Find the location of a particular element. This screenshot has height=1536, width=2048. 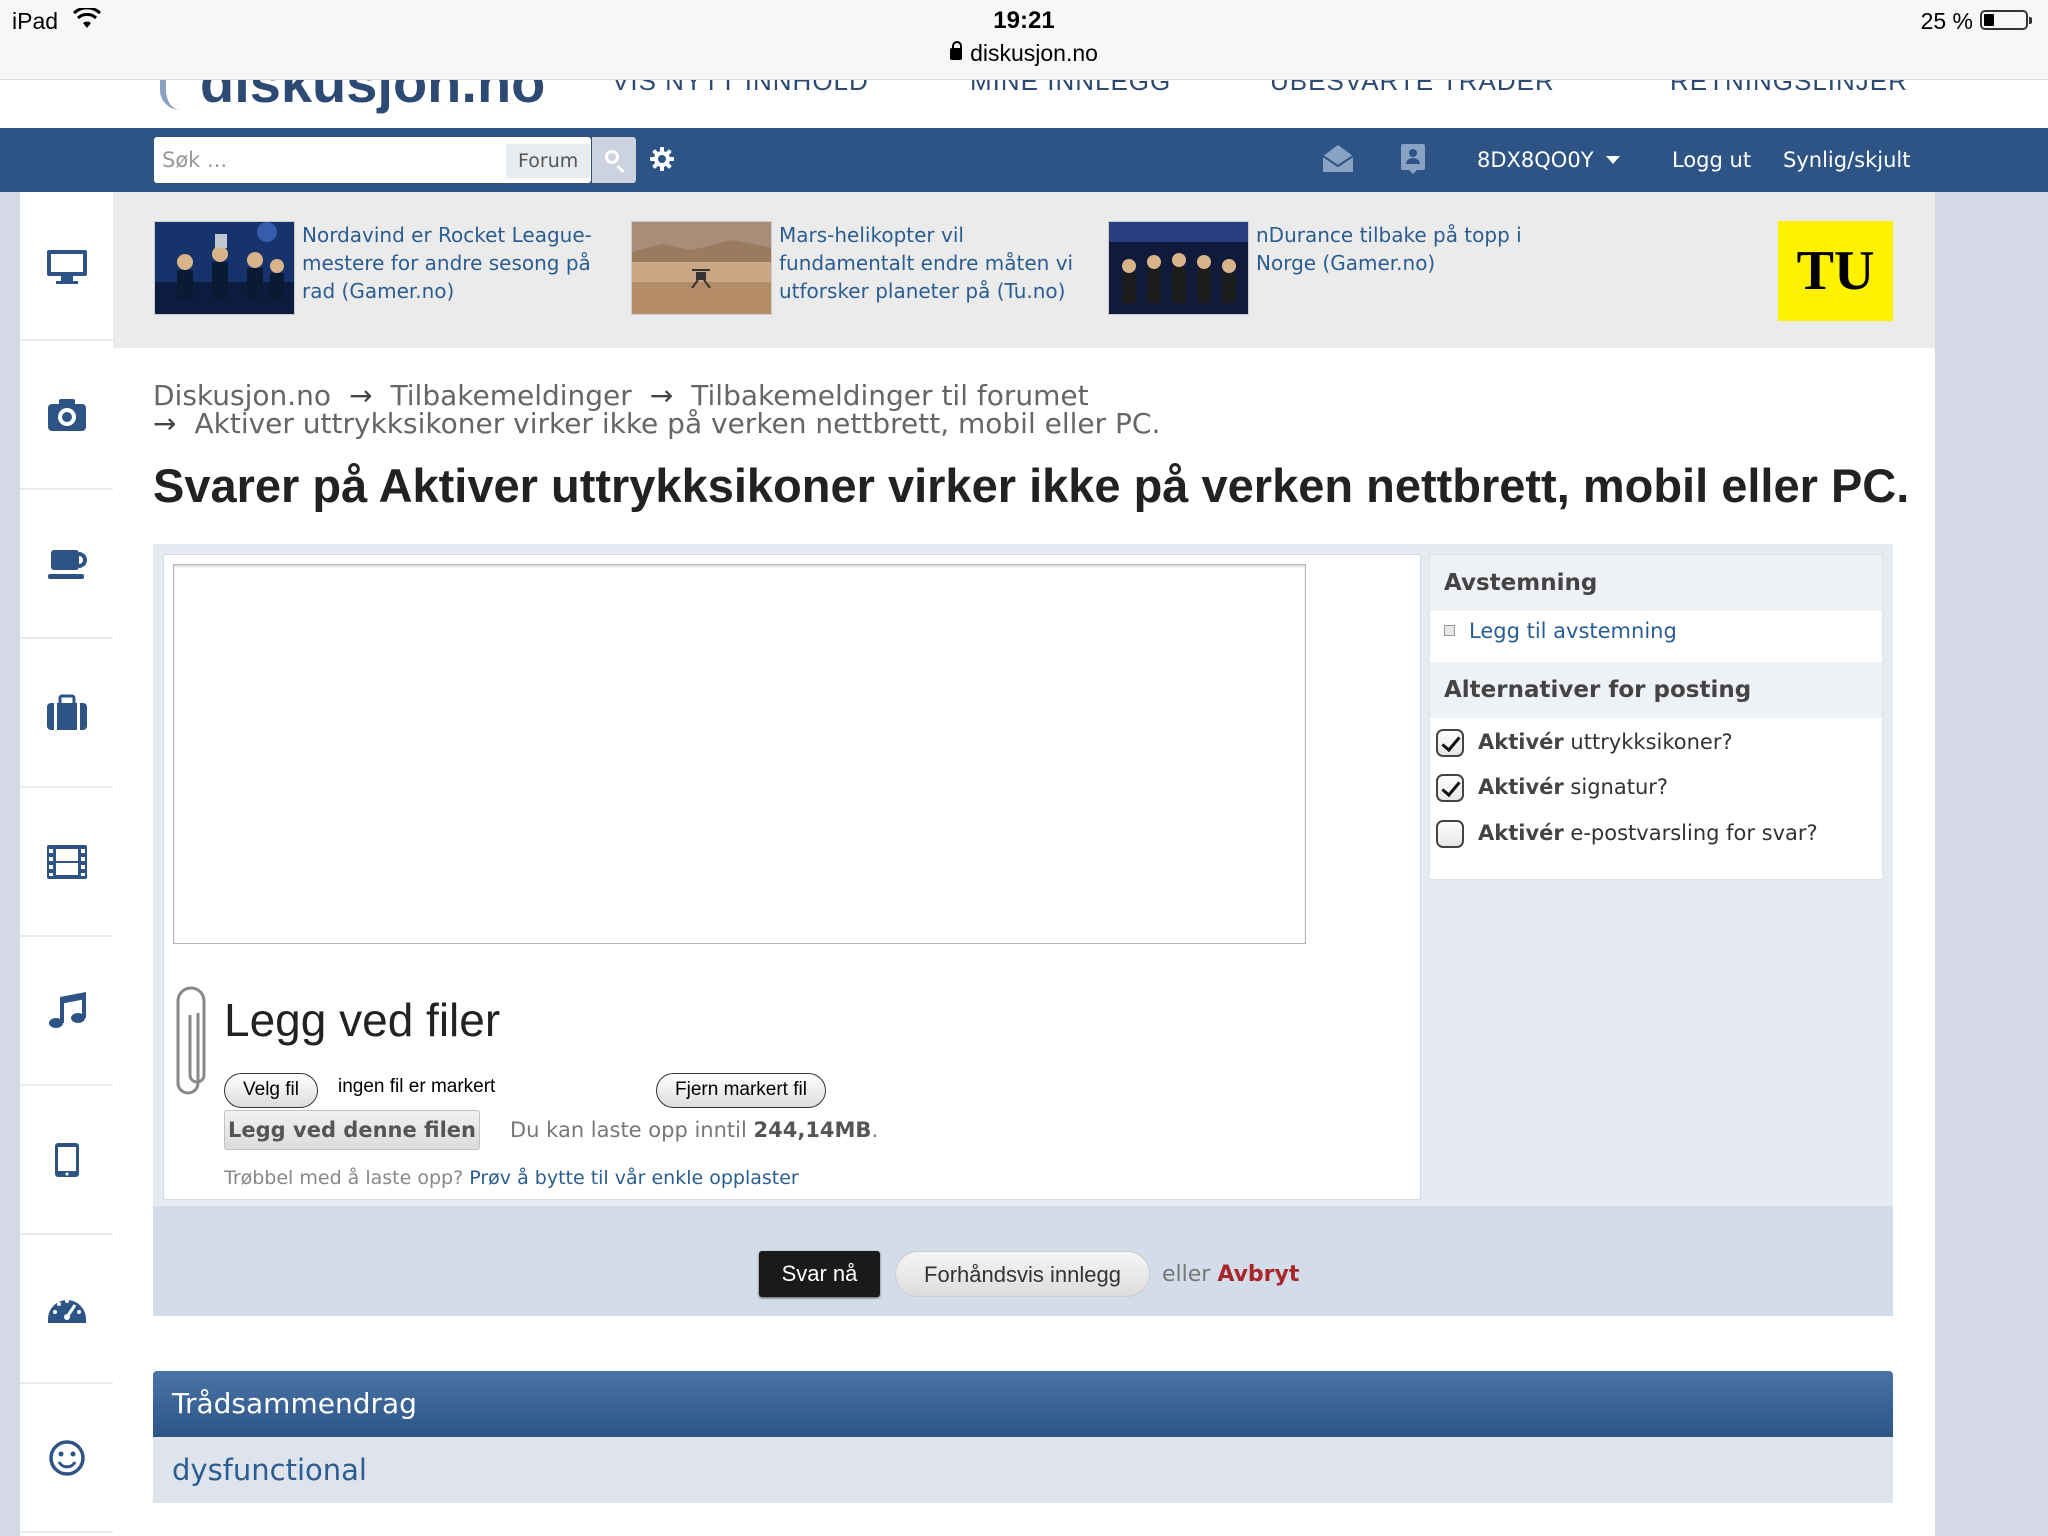

username: 8DX8QO0Y is located at coordinates (1535, 160).